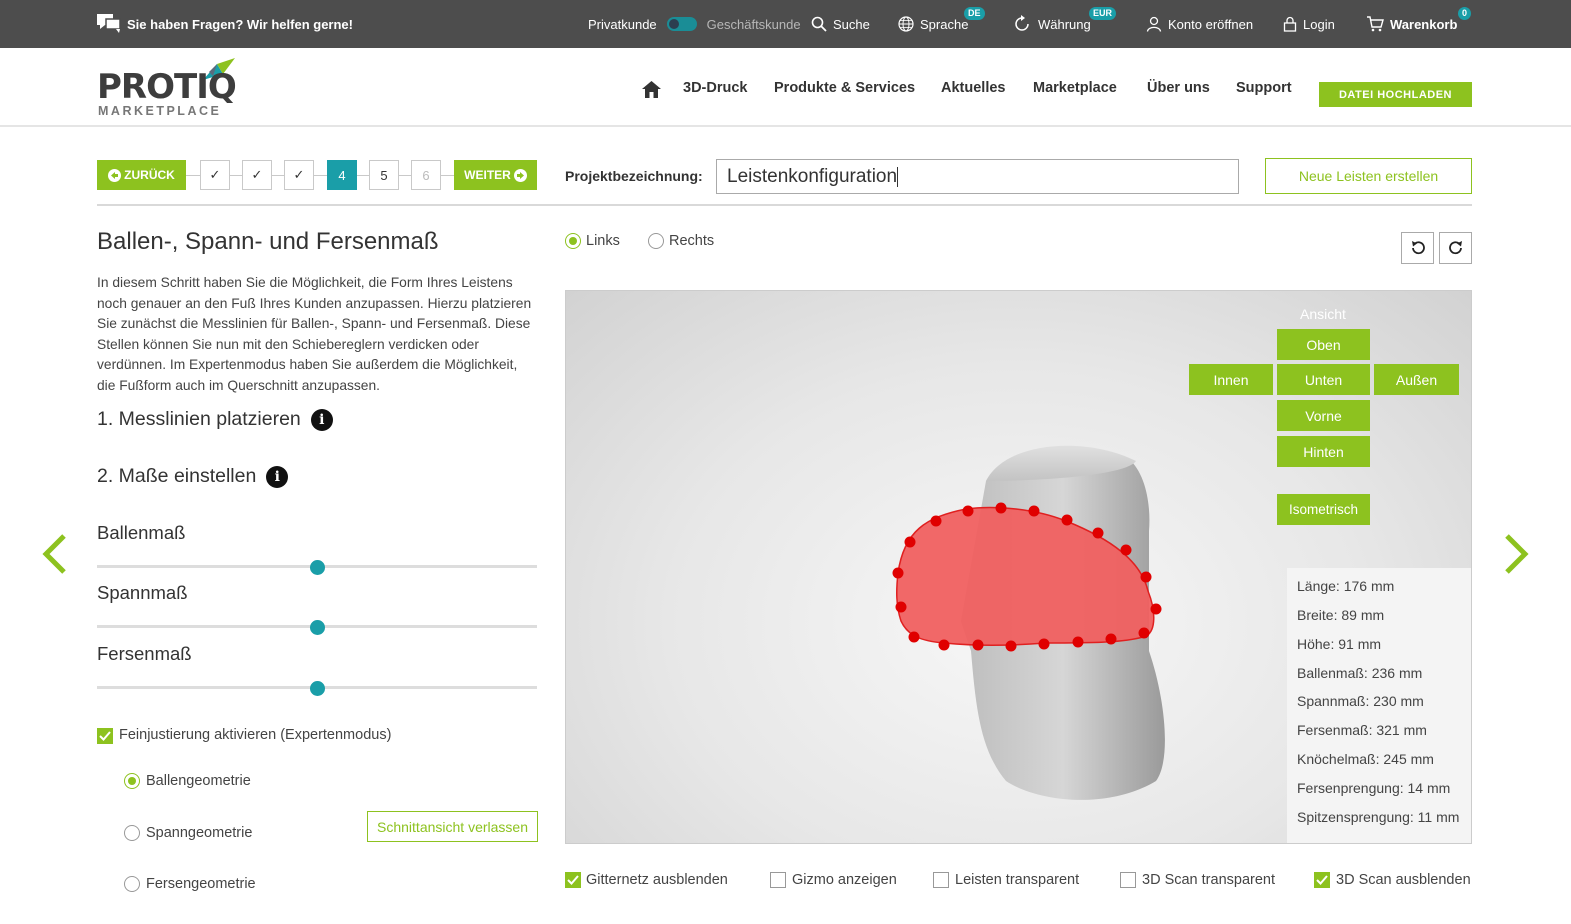 The height and width of the screenshot is (924, 1571). I want to click on step-4: 4, so click(342, 175).